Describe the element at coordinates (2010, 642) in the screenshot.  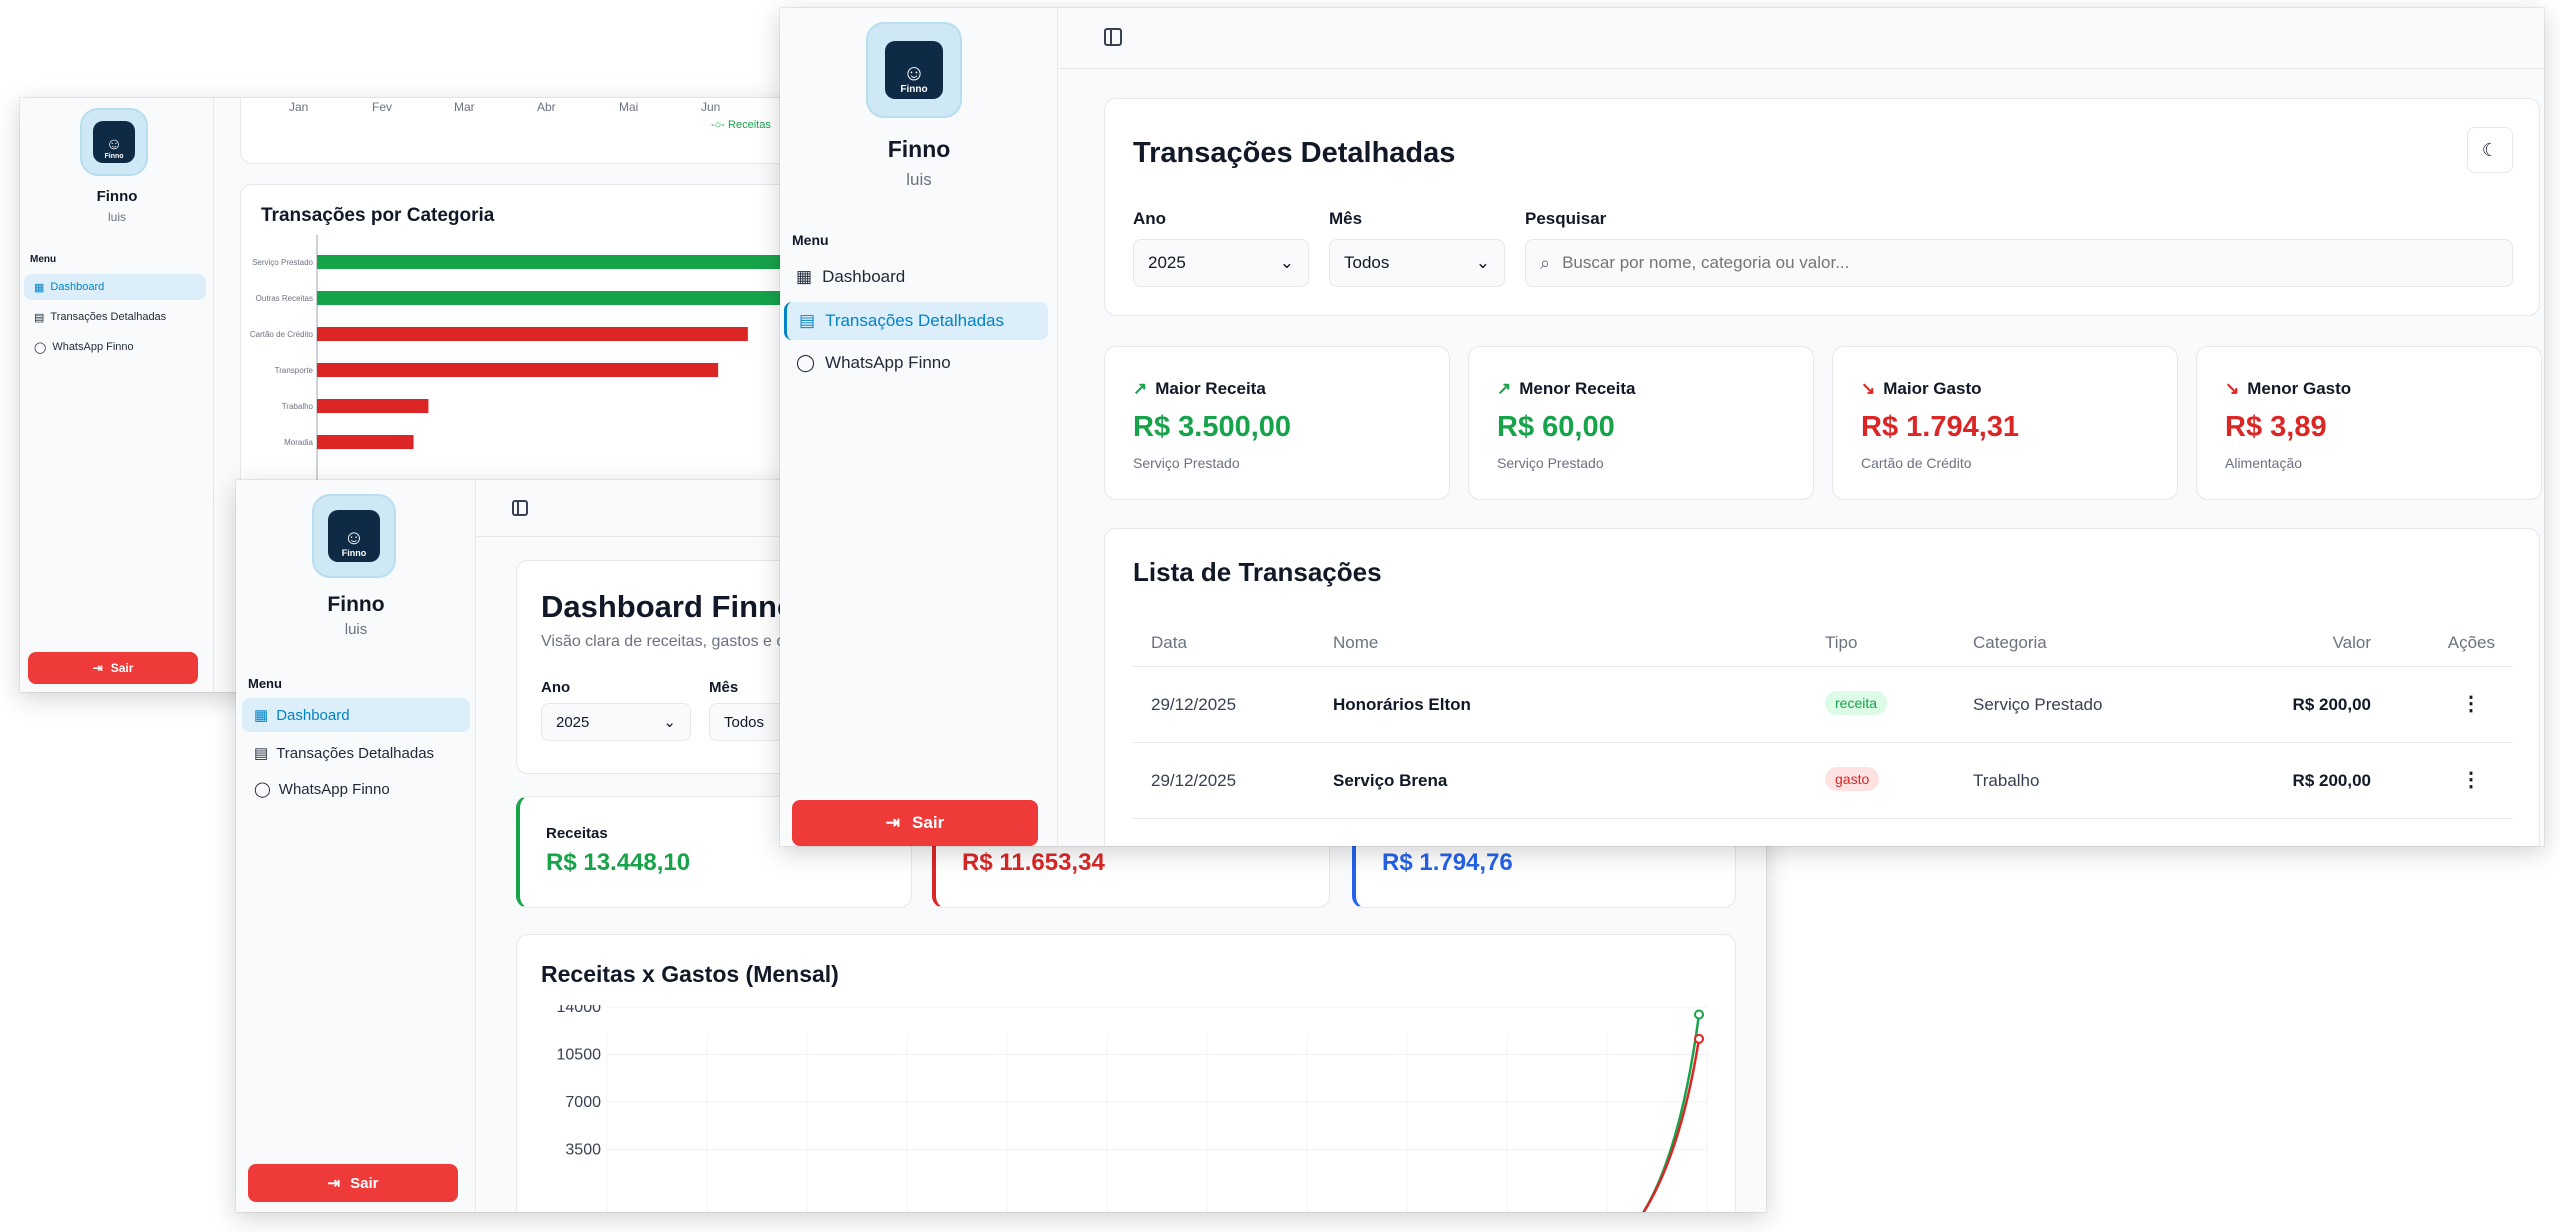
I see `col-categoria: Categoria` at that location.